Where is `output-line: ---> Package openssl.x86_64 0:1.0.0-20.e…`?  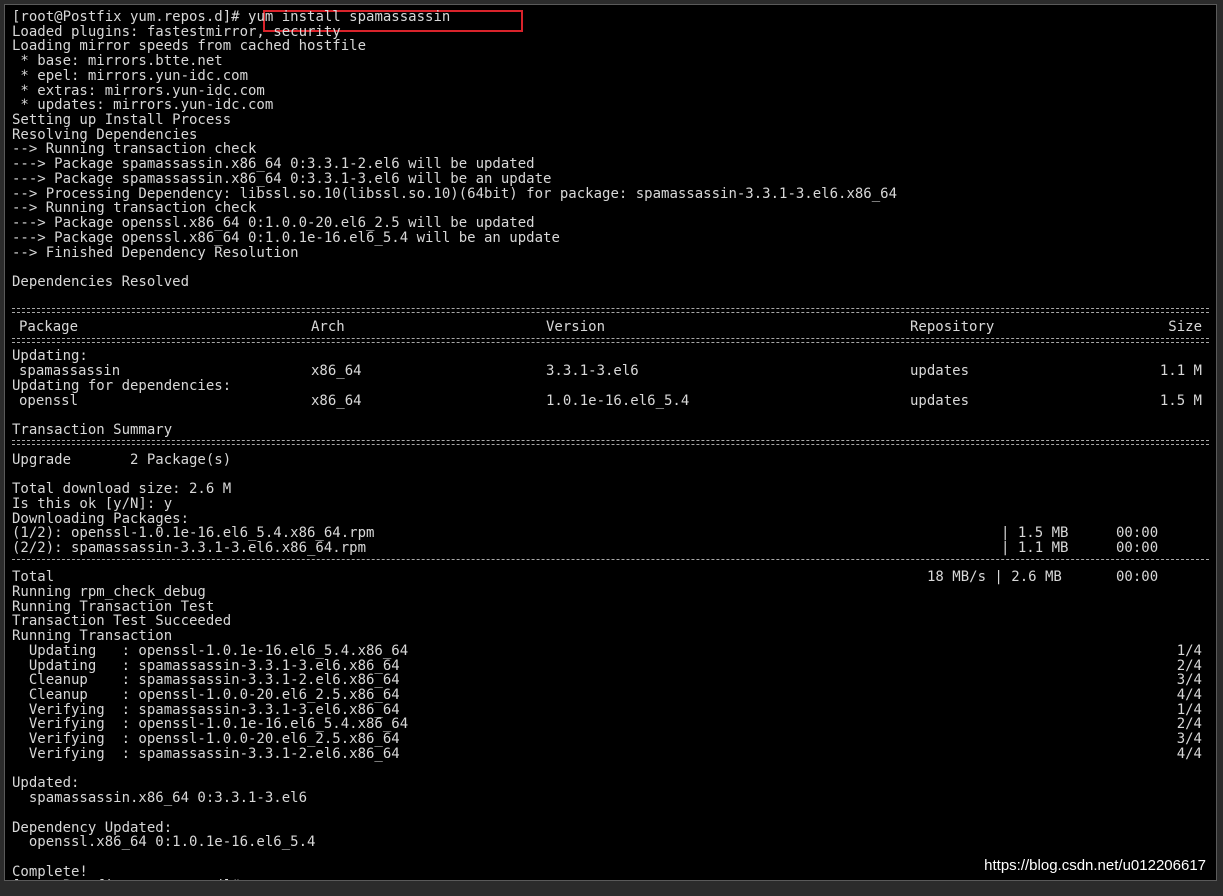 output-line: ---> Package openssl.x86_64 0:1.0.0-20.e… is located at coordinates (273, 223).